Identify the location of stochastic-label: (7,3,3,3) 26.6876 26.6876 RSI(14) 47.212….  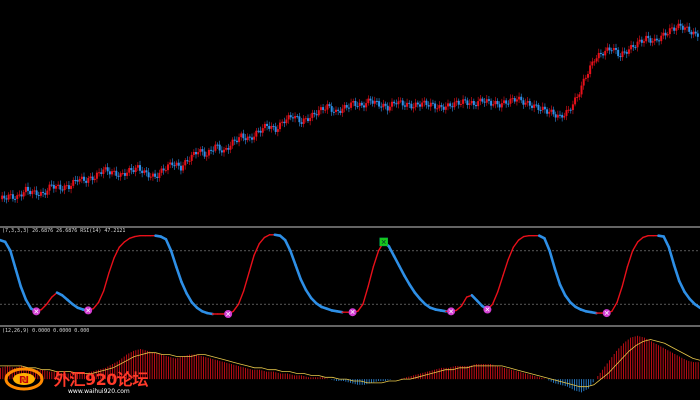
(64, 231).